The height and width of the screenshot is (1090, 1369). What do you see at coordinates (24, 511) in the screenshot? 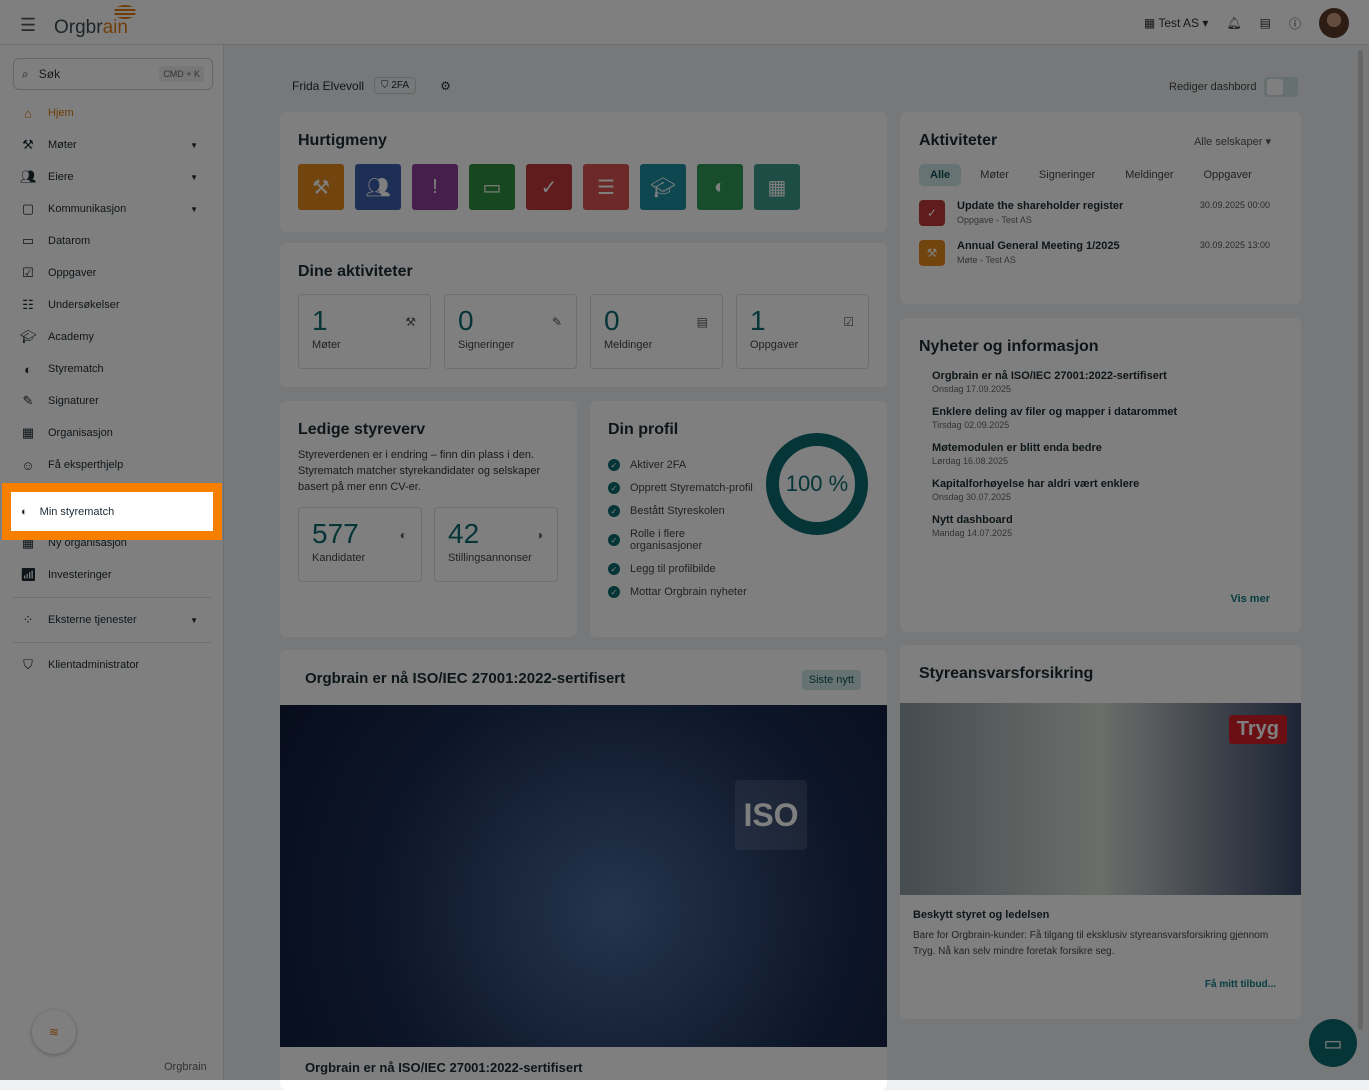
I see `match-icon: ◐` at bounding box center [24, 511].